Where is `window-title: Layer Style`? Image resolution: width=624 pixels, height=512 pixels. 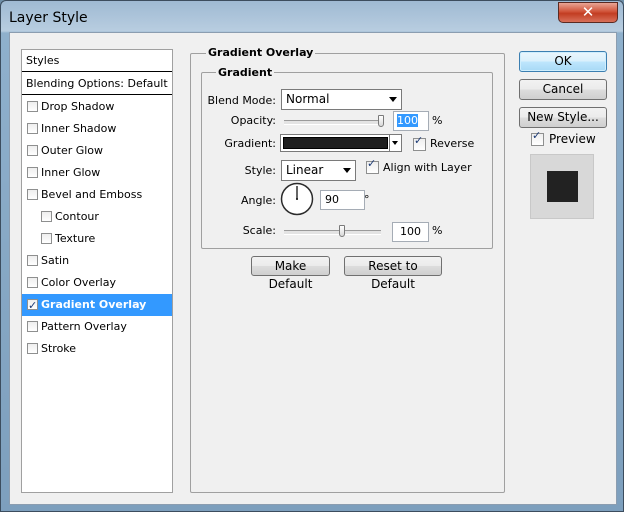
window-title: Layer Style is located at coordinates (48, 18).